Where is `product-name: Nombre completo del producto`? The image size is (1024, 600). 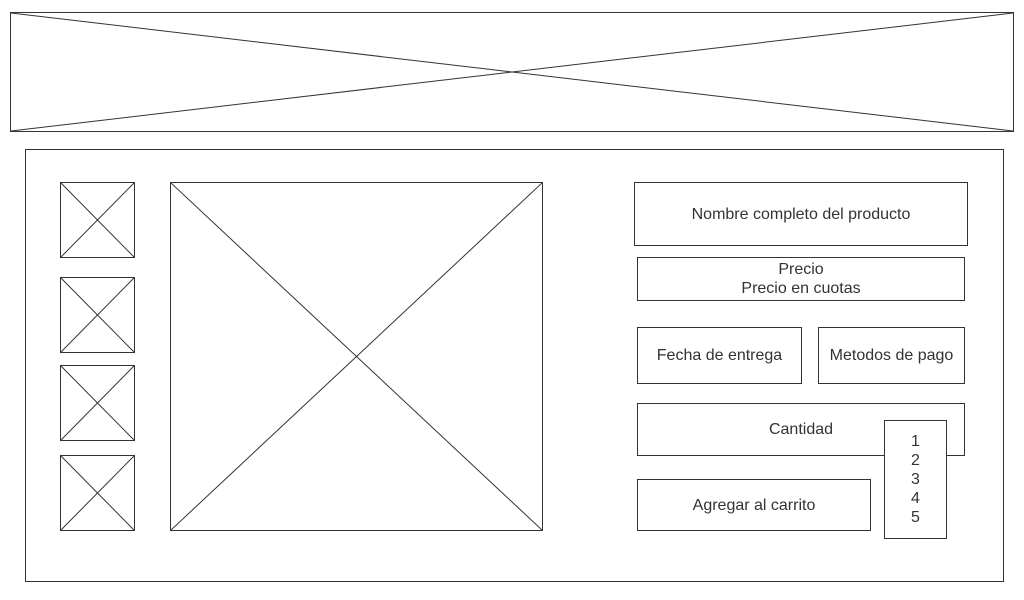
product-name: Nombre completo del producto is located at coordinates (801, 214).